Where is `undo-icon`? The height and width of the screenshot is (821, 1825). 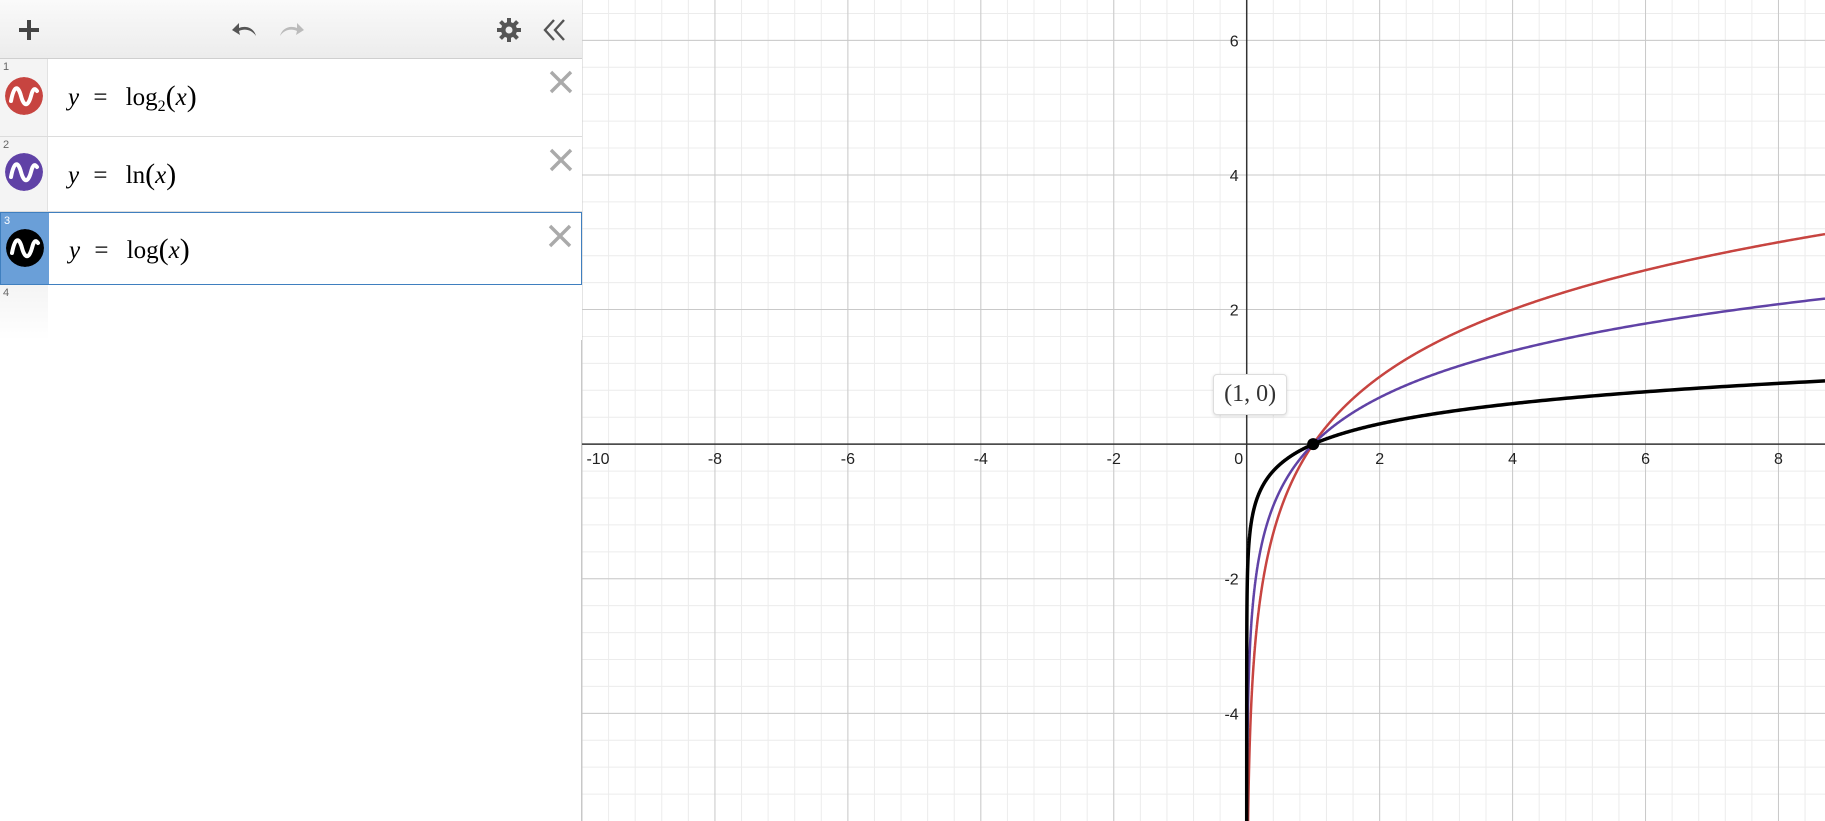 undo-icon is located at coordinates (244, 29).